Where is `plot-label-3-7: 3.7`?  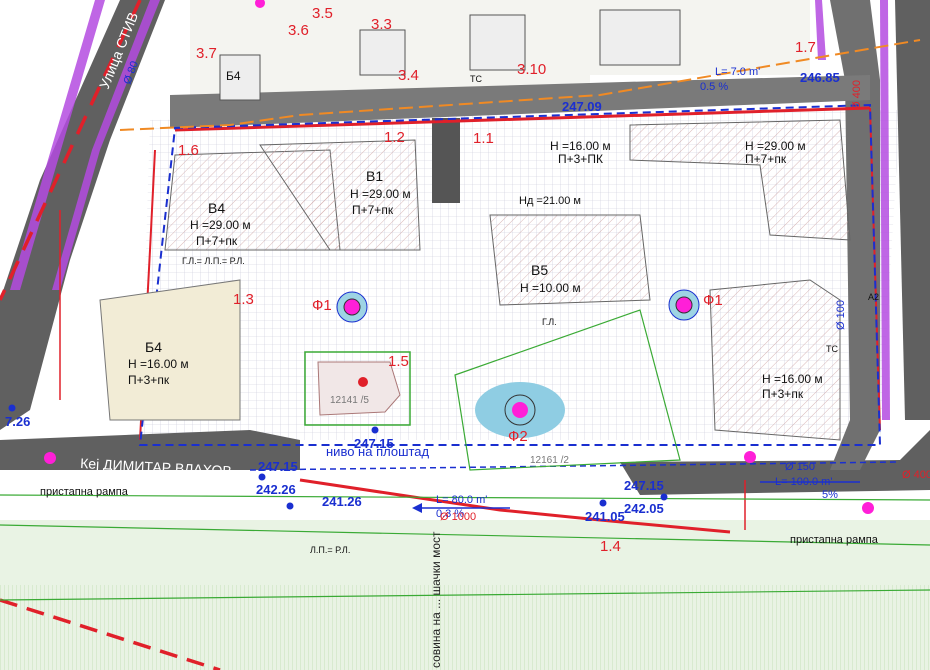
plot-label-3-7: 3.7 is located at coordinates (206, 53).